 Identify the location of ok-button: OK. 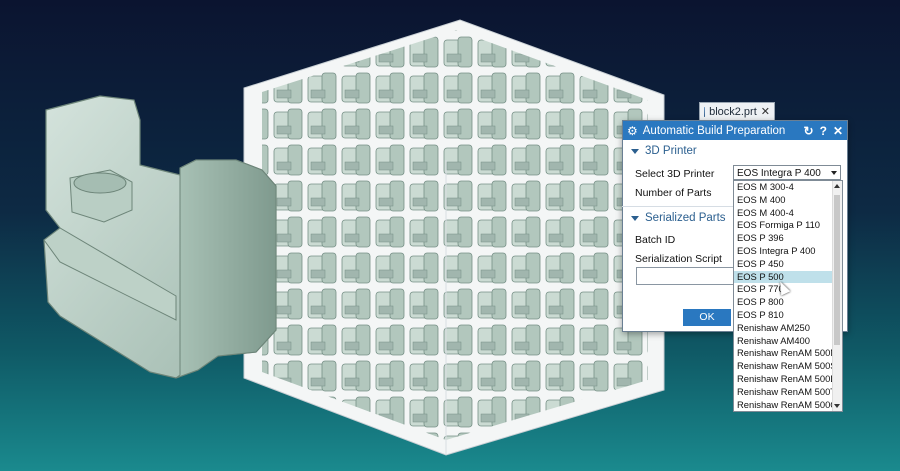
(707, 317).